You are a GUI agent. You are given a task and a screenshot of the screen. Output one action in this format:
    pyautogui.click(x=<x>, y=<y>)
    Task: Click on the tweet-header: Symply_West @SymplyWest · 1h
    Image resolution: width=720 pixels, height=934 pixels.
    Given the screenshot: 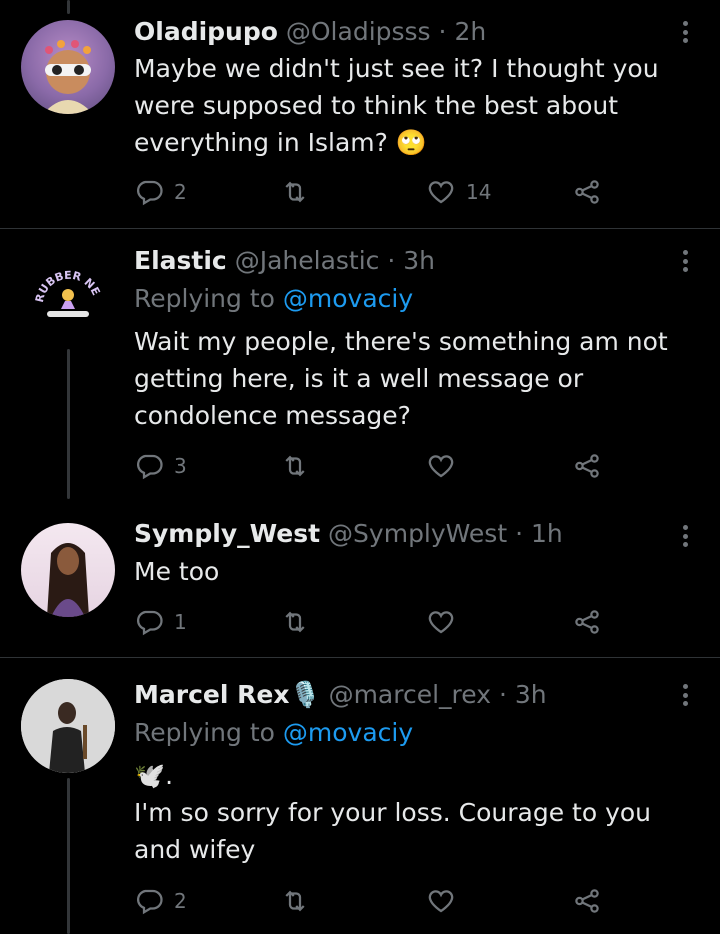 What is the action you would take?
    pyautogui.click(x=348, y=534)
    